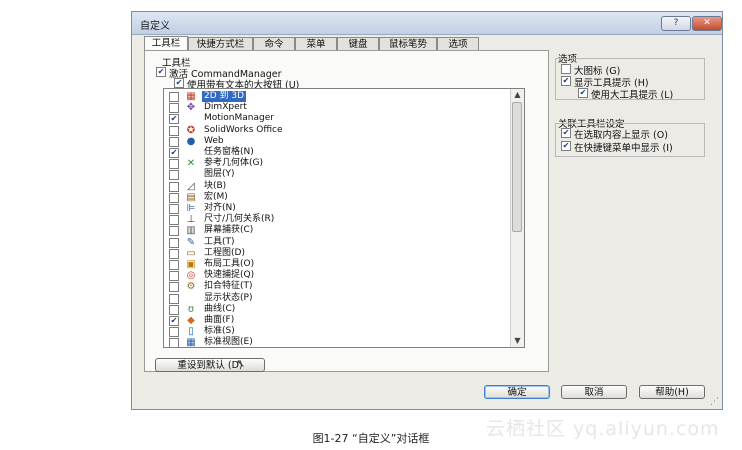 The width and height of the screenshot is (742, 450). Describe the element at coordinates (229, 230) in the screenshot. I see `toolbar-list-label: 屏幕捕获(C)` at that location.